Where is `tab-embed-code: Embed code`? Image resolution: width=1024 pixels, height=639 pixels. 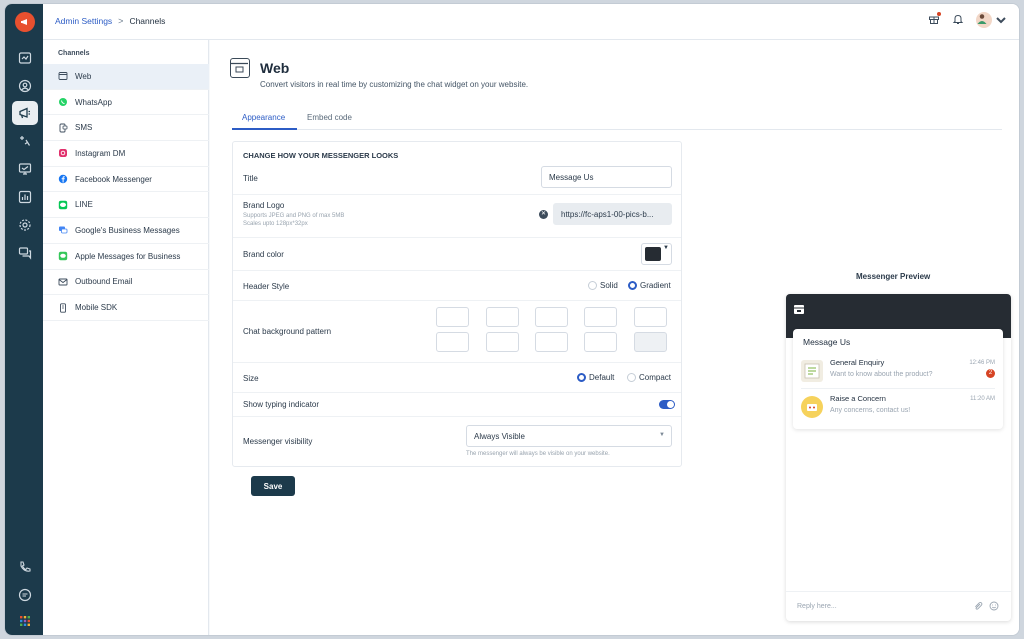 tab-embed-code: Embed code is located at coordinates (329, 117).